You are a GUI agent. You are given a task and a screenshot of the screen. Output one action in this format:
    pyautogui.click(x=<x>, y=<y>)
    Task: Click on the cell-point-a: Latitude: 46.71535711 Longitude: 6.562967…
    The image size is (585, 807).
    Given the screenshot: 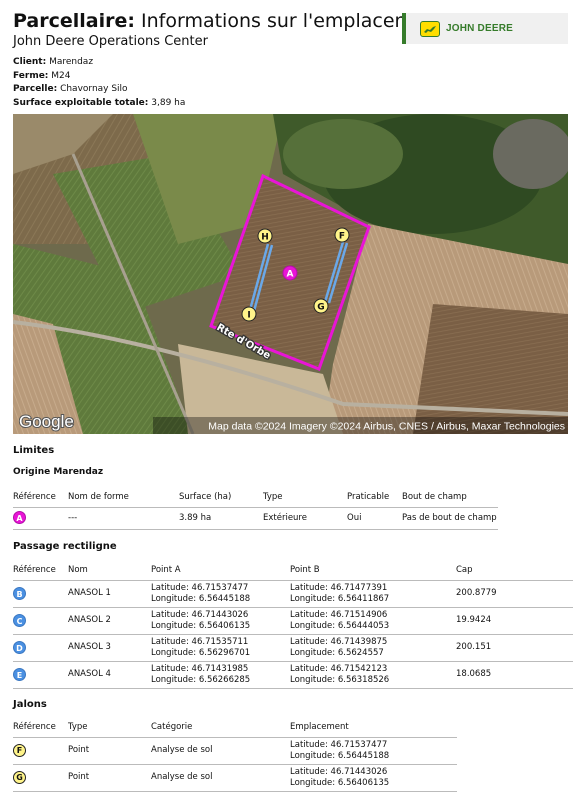 What is the action you would take?
    pyautogui.click(x=220, y=647)
    